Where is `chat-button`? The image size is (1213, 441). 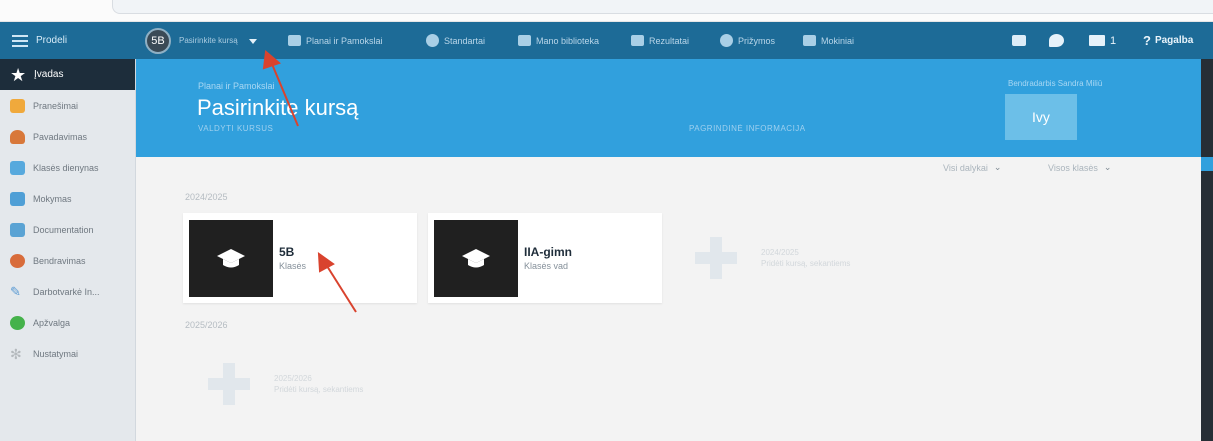
chat-button is located at coordinates (1056, 40).